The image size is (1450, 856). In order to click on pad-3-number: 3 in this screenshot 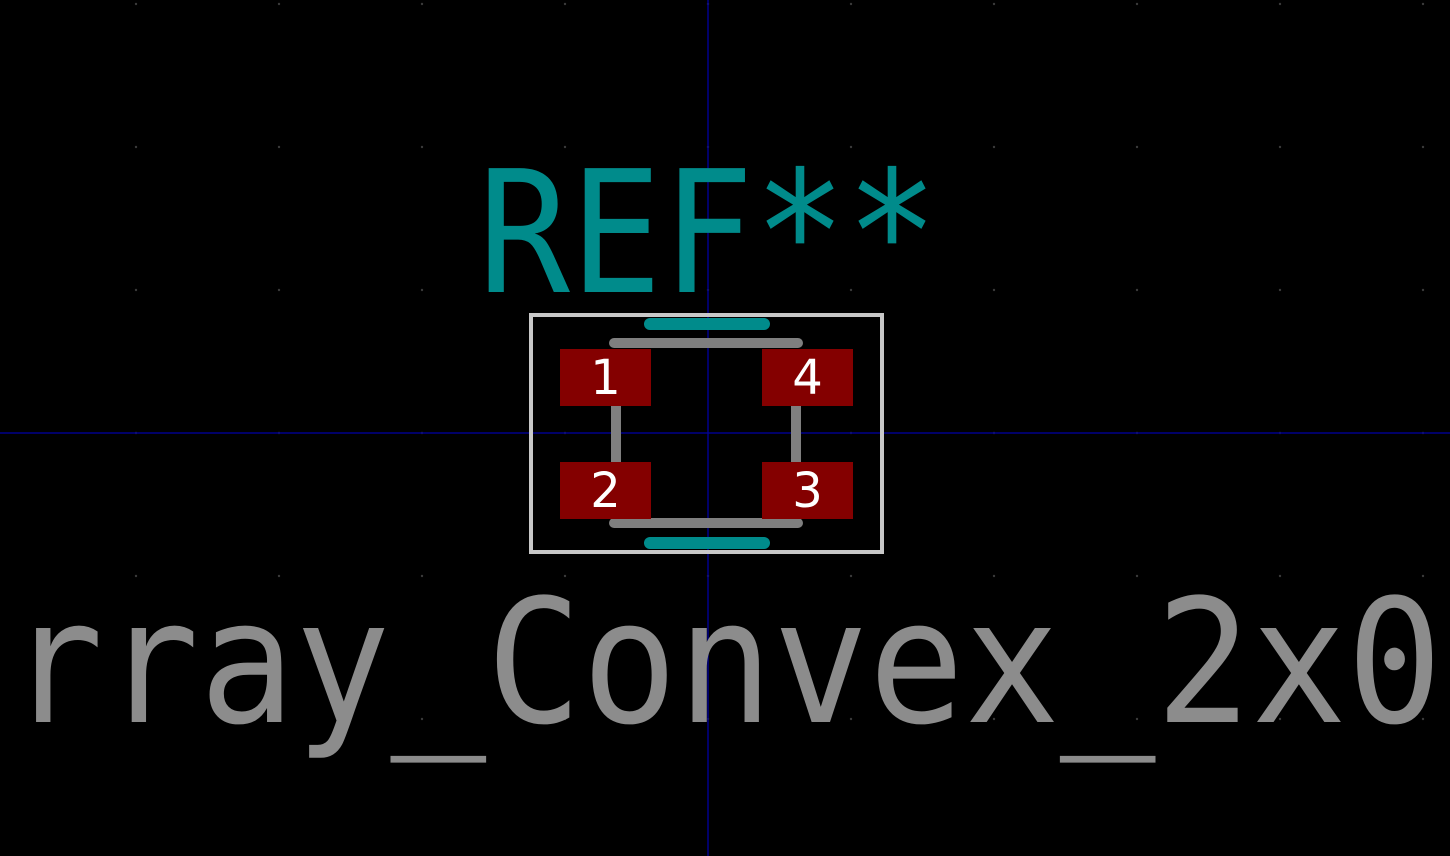, I will do `click(807, 491)`.